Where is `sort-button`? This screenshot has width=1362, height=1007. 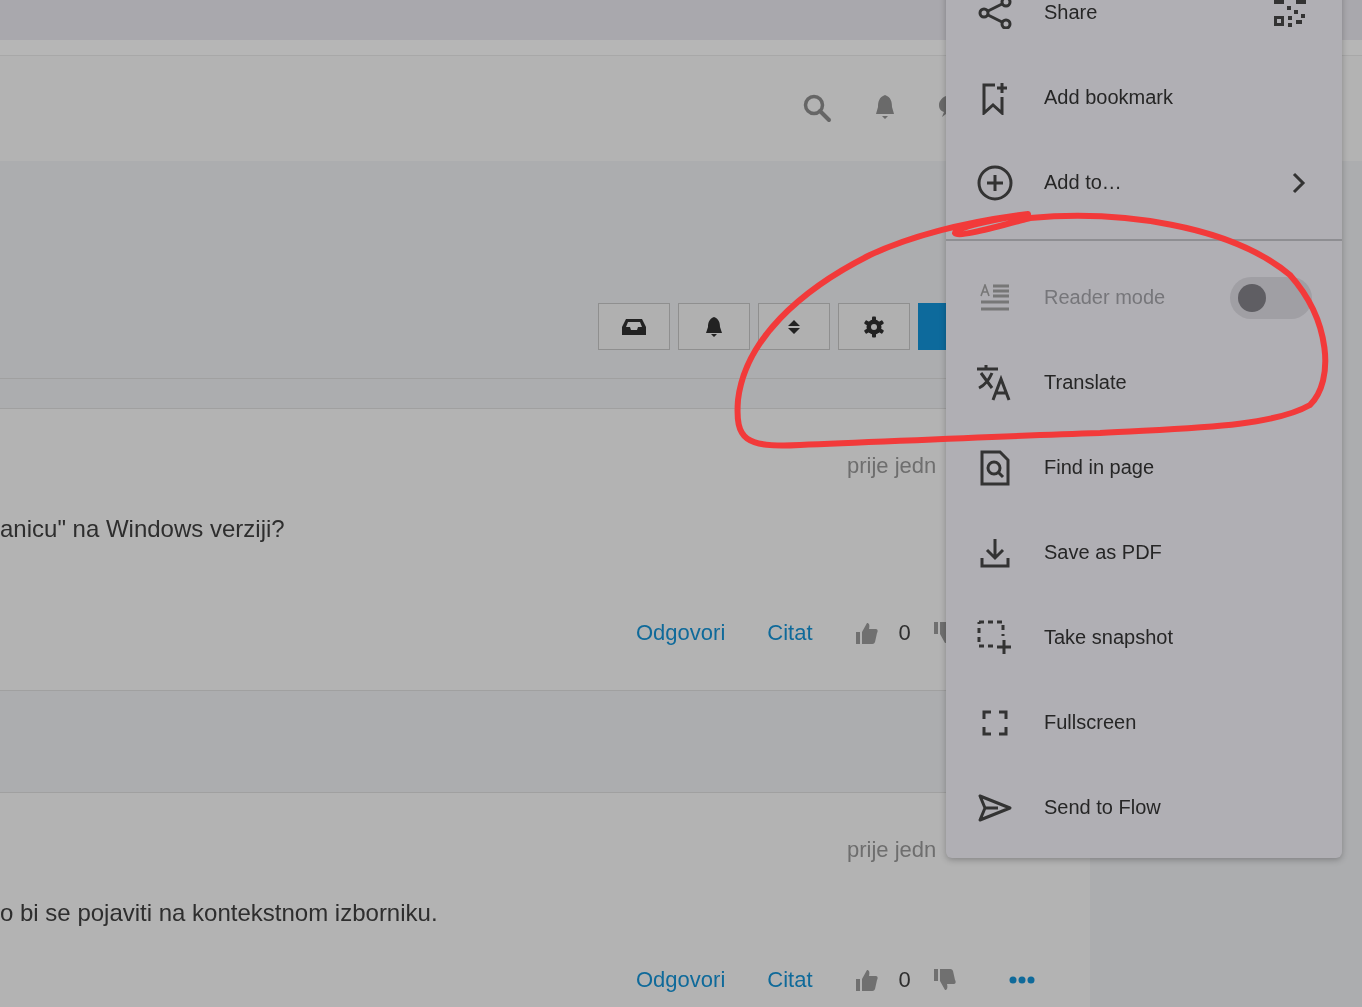 sort-button is located at coordinates (794, 326).